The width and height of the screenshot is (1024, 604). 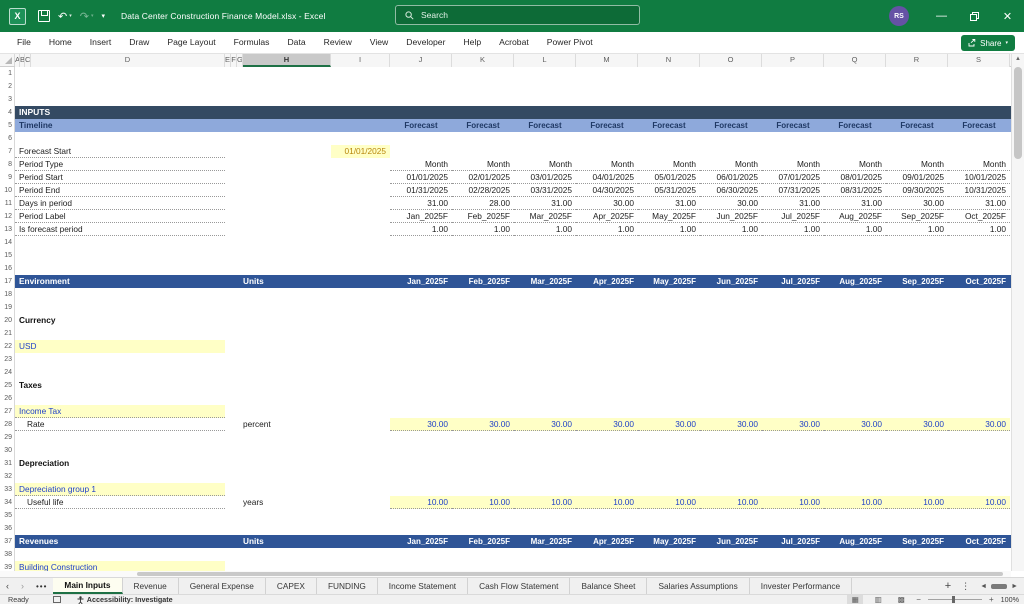 What do you see at coordinates (917, 125) in the screenshot?
I see `row5-value-8: Forecast` at bounding box center [917, 125].